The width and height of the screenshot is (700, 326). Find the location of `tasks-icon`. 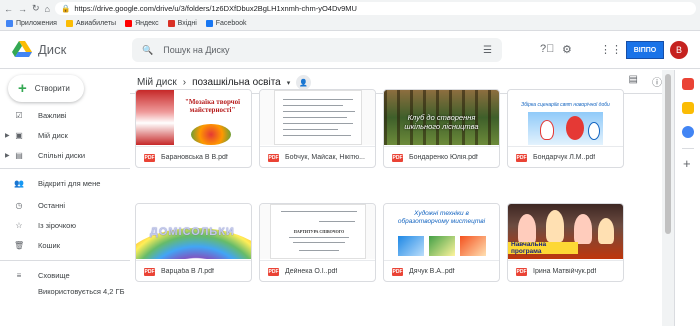

tasks-icon is located at coordinates (688, 132).